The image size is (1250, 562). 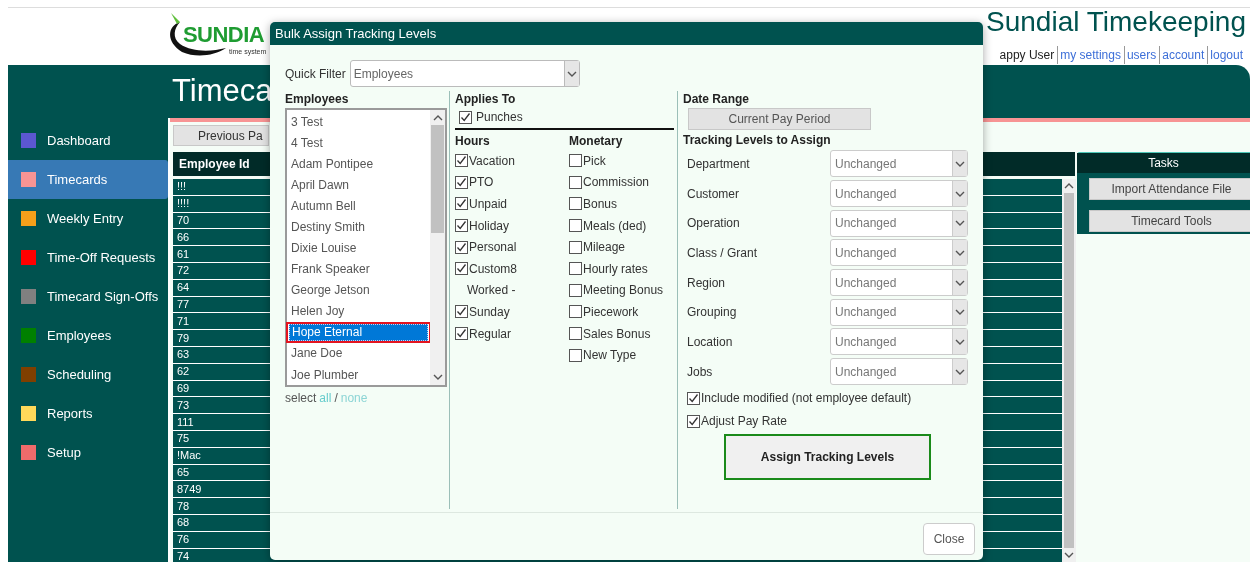 I want to click on checkbox-label: Pick, so click(x=594, y=161).